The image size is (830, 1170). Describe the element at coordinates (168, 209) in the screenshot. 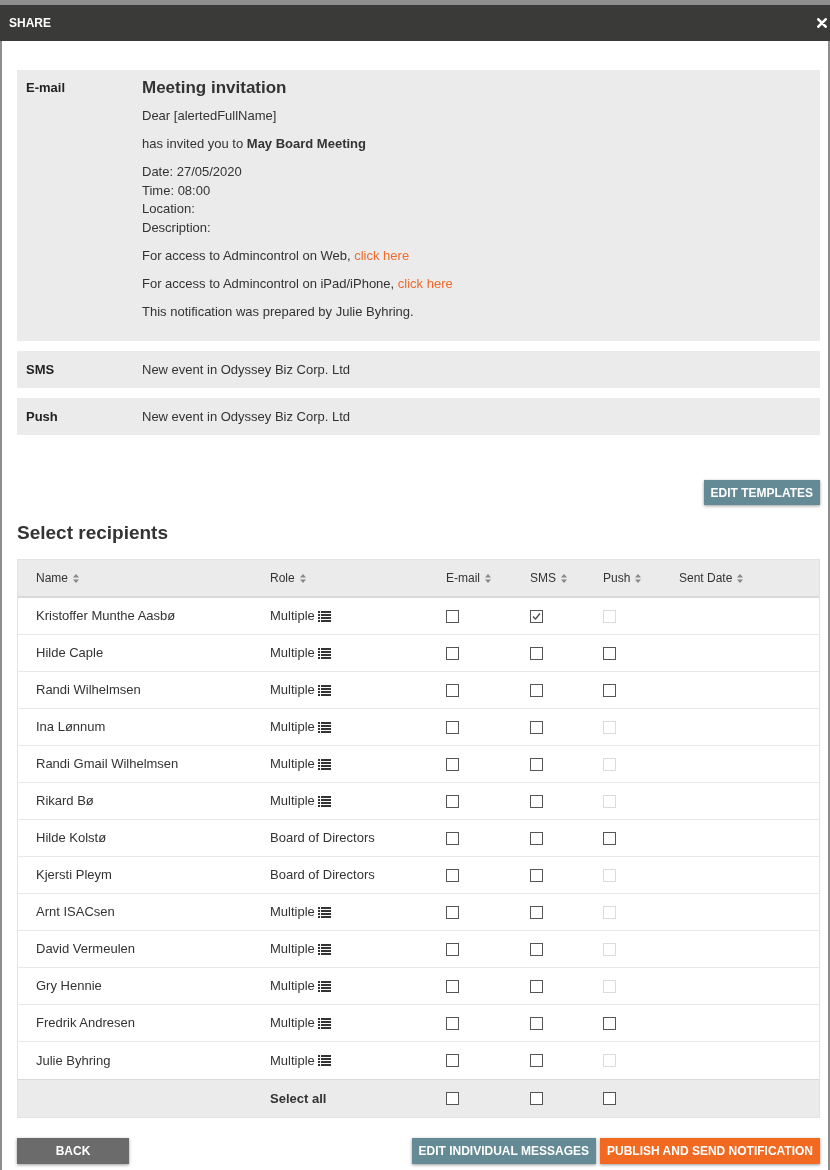

I see `email-line: Location:` at that location.